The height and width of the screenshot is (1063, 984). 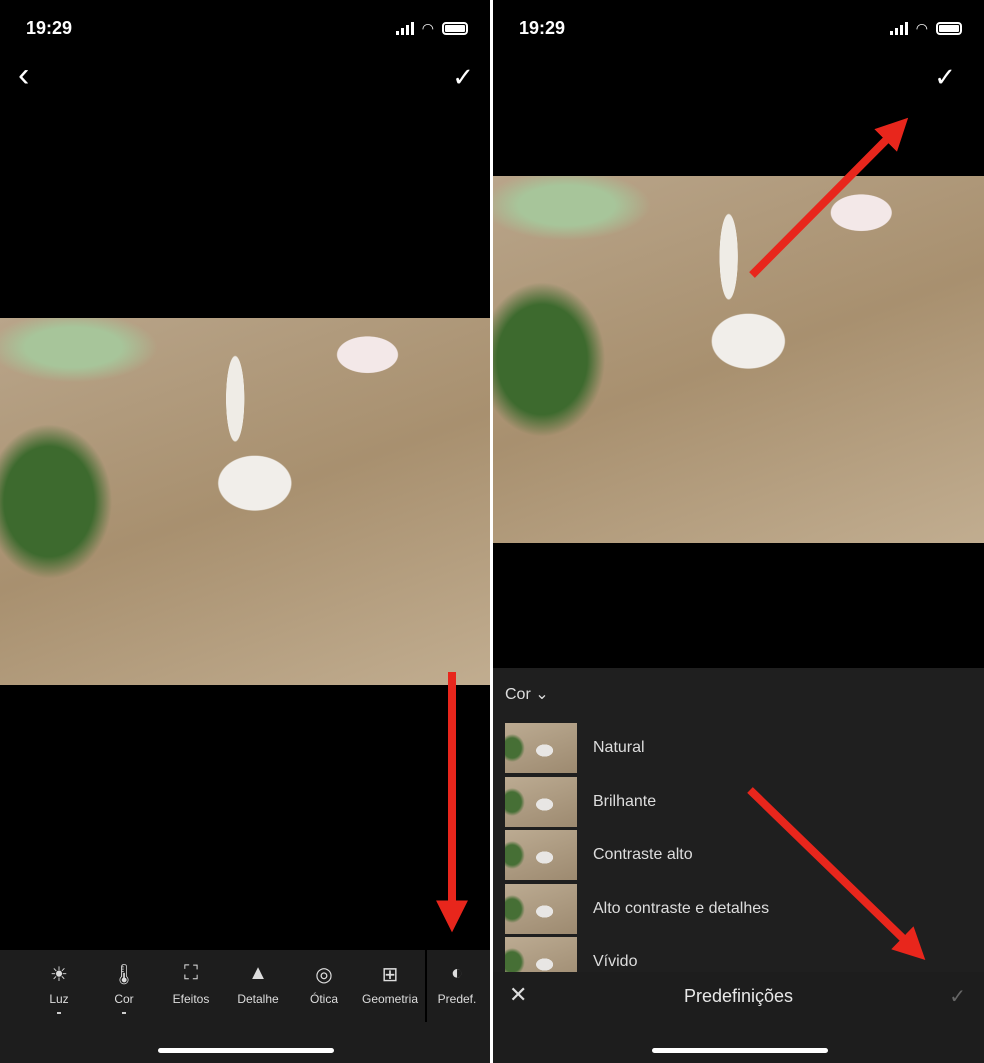 I want to click on chevron-down-icon: ⌄, so click(x=542, y=694).